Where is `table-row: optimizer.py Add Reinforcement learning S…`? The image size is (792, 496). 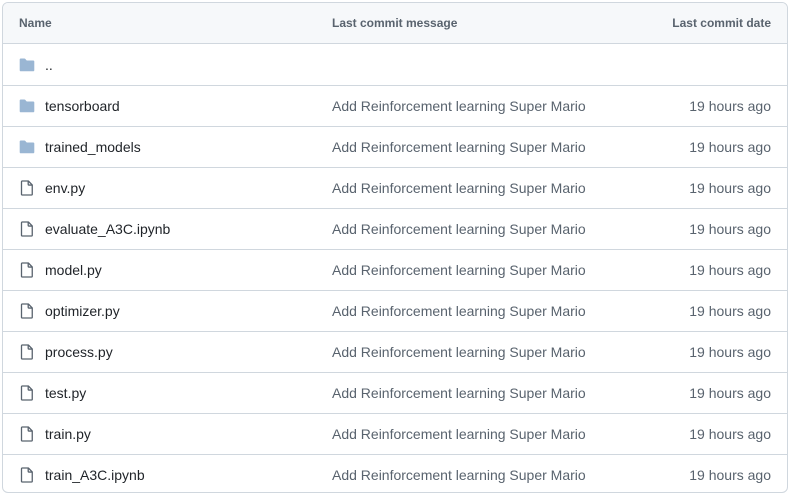 table-row: optimizer.py Add Reinforcement learning S… is located at coordinates (395, 310).